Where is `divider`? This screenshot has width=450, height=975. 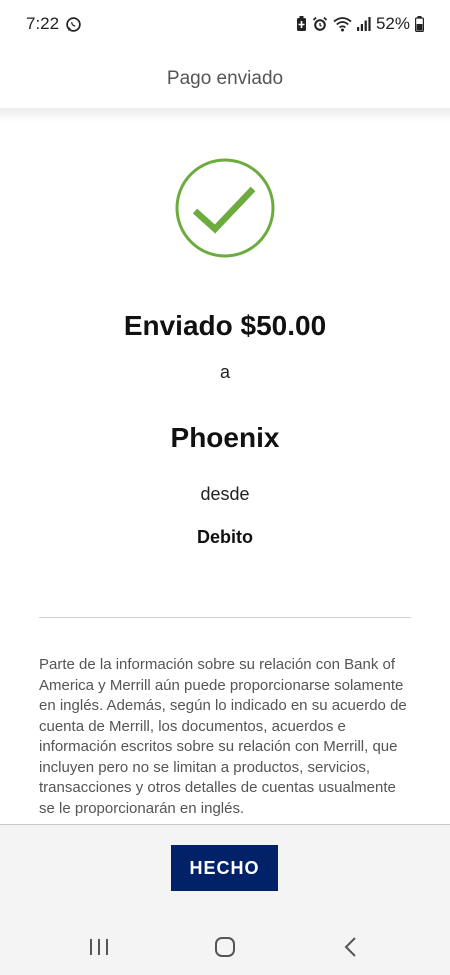
divider is located at coordinates (225, 617).